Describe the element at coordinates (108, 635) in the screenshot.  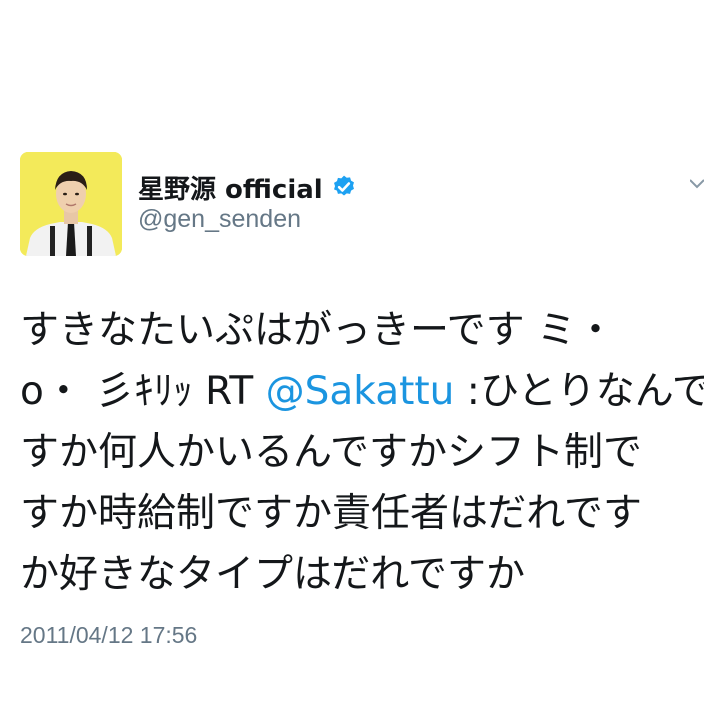
I see `tweet-timestamp: 2011/04/12 17:56` at that location.